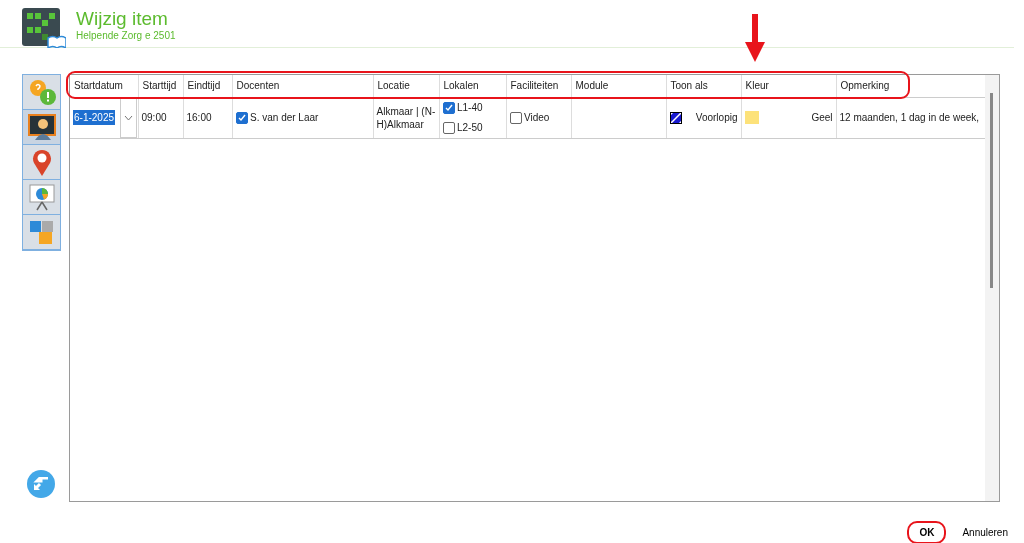 This screenshot has width=1024, height=543. What do you see at coordinates (618, 86) in the screenshot?
I see `column-header: Module` at bounding box center [618, 86].